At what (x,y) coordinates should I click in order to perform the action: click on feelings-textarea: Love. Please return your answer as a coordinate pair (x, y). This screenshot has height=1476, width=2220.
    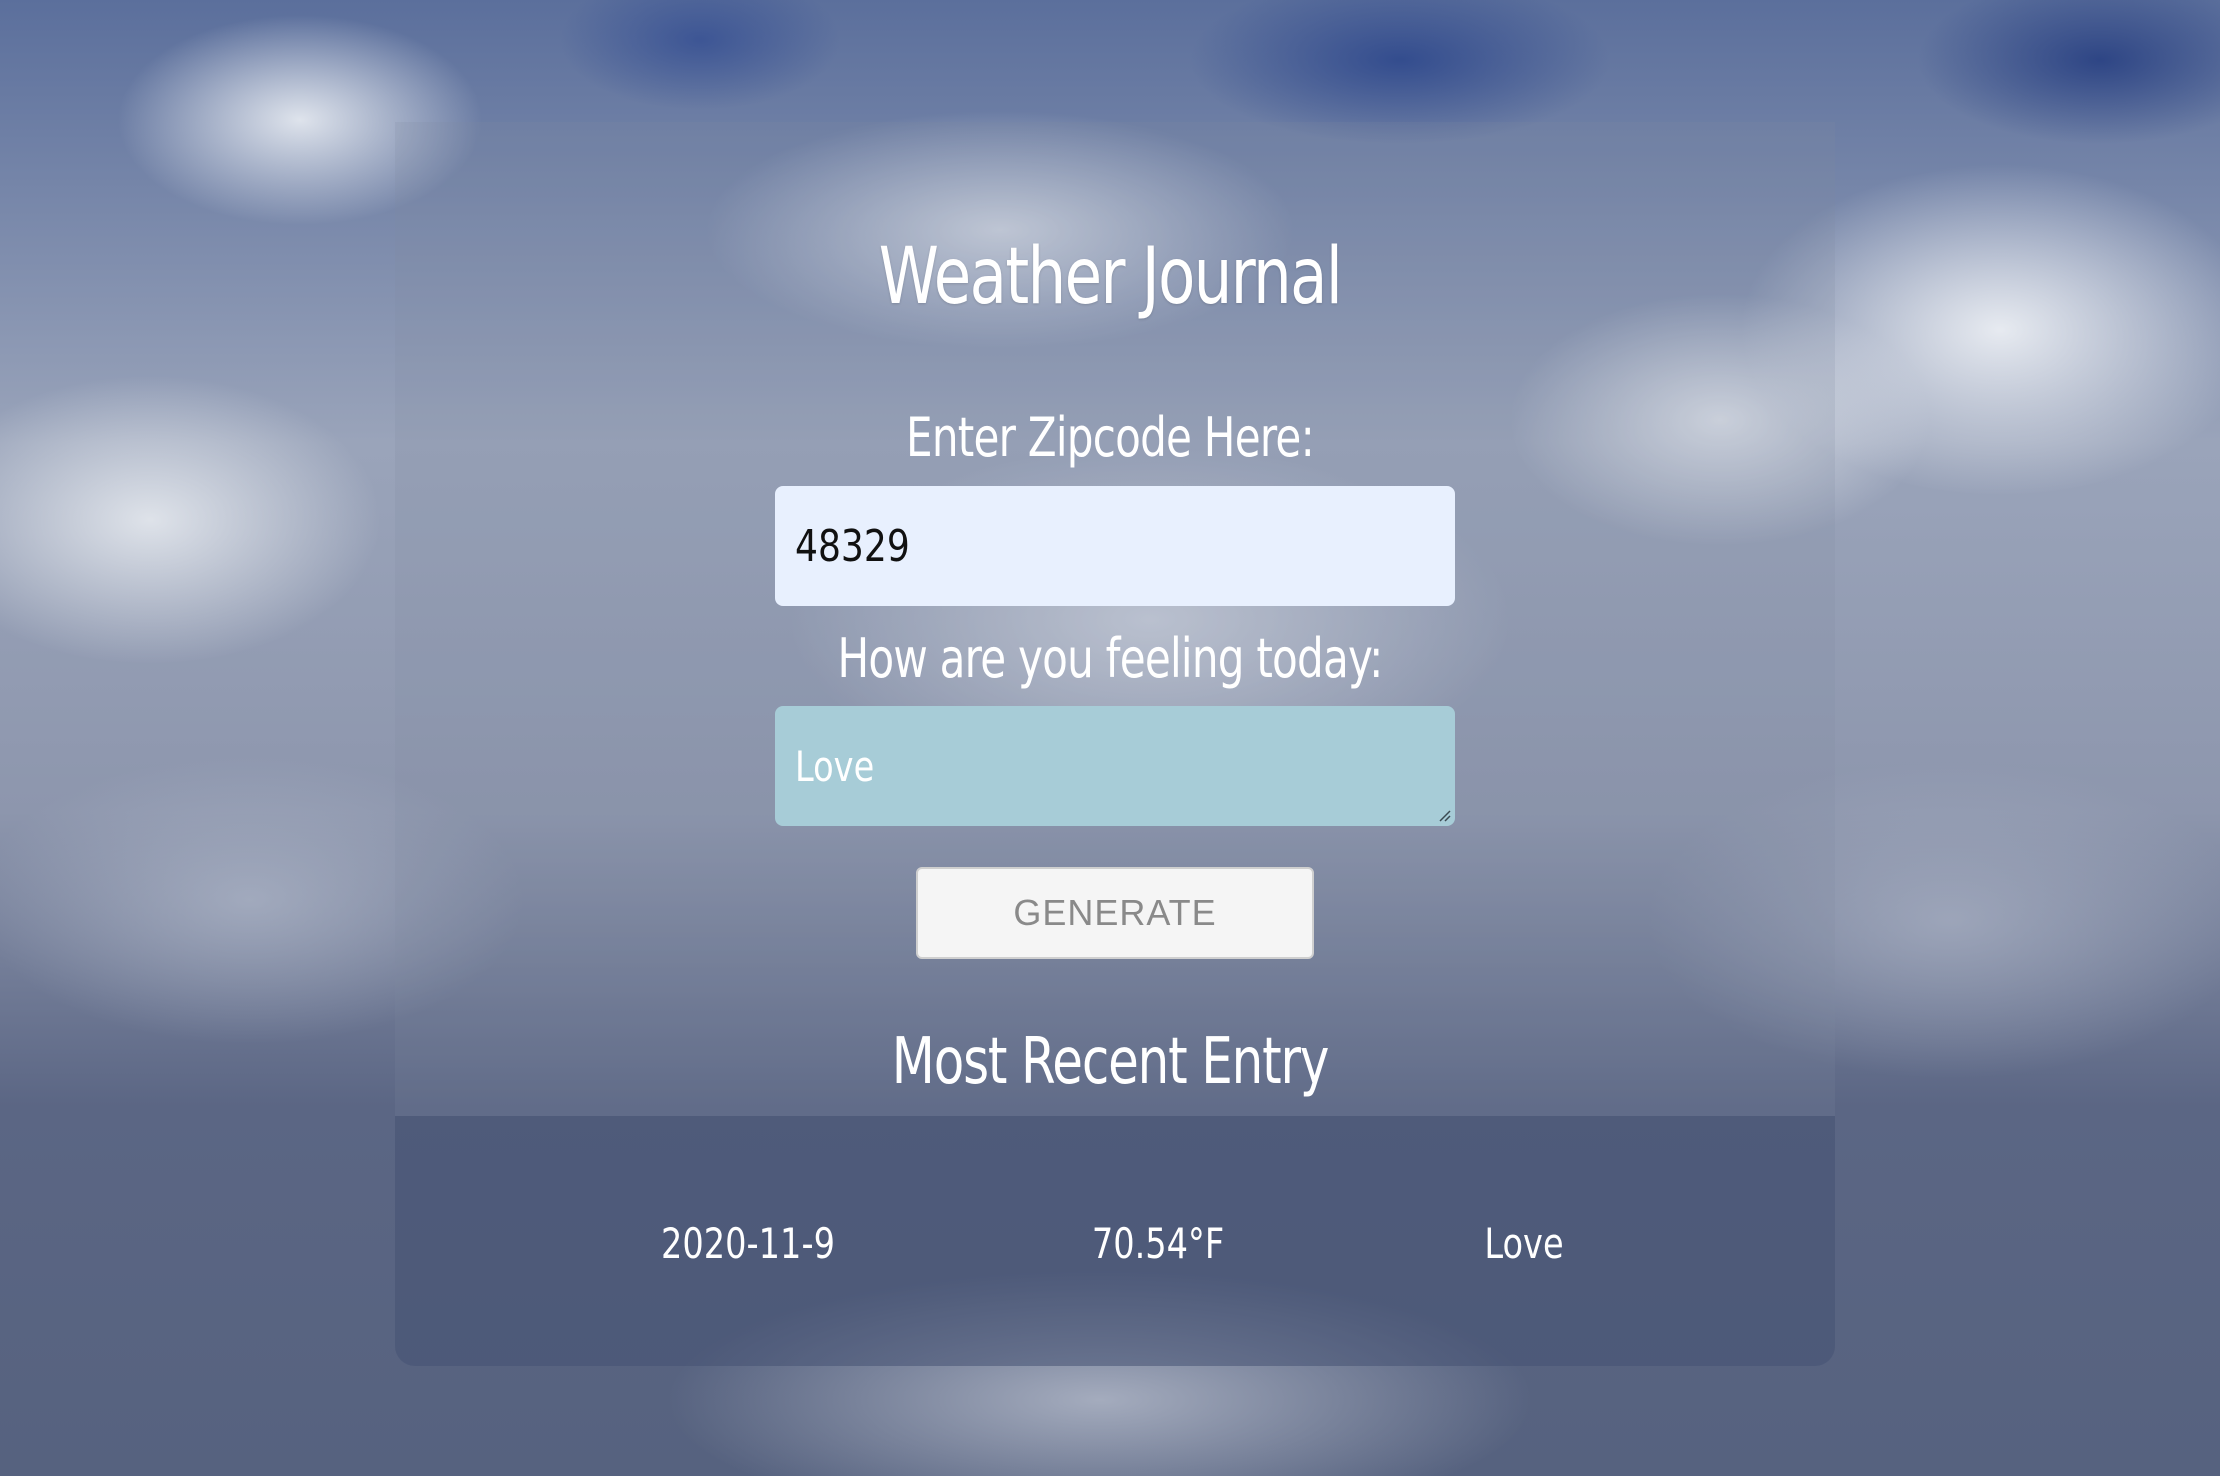
    Looking at the image, I should click on (1115, 766).